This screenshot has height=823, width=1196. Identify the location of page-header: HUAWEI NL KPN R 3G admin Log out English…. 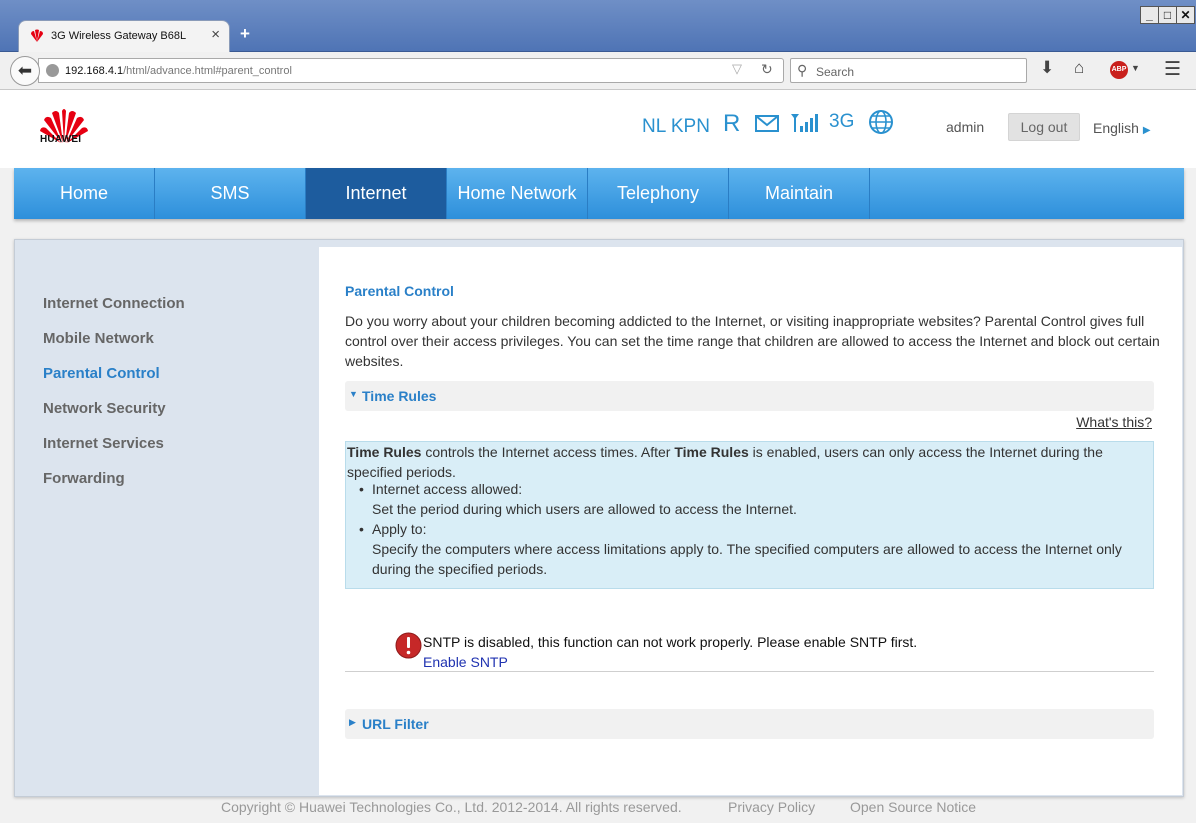
(598, 129).